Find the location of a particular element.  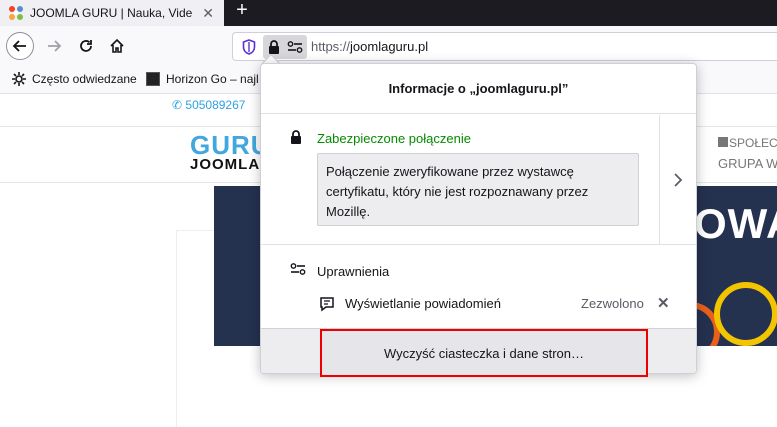

tab-joomla-guru: JOOMLA GURU | Nauka, Video ✕ is located at coordinates (112, 13).